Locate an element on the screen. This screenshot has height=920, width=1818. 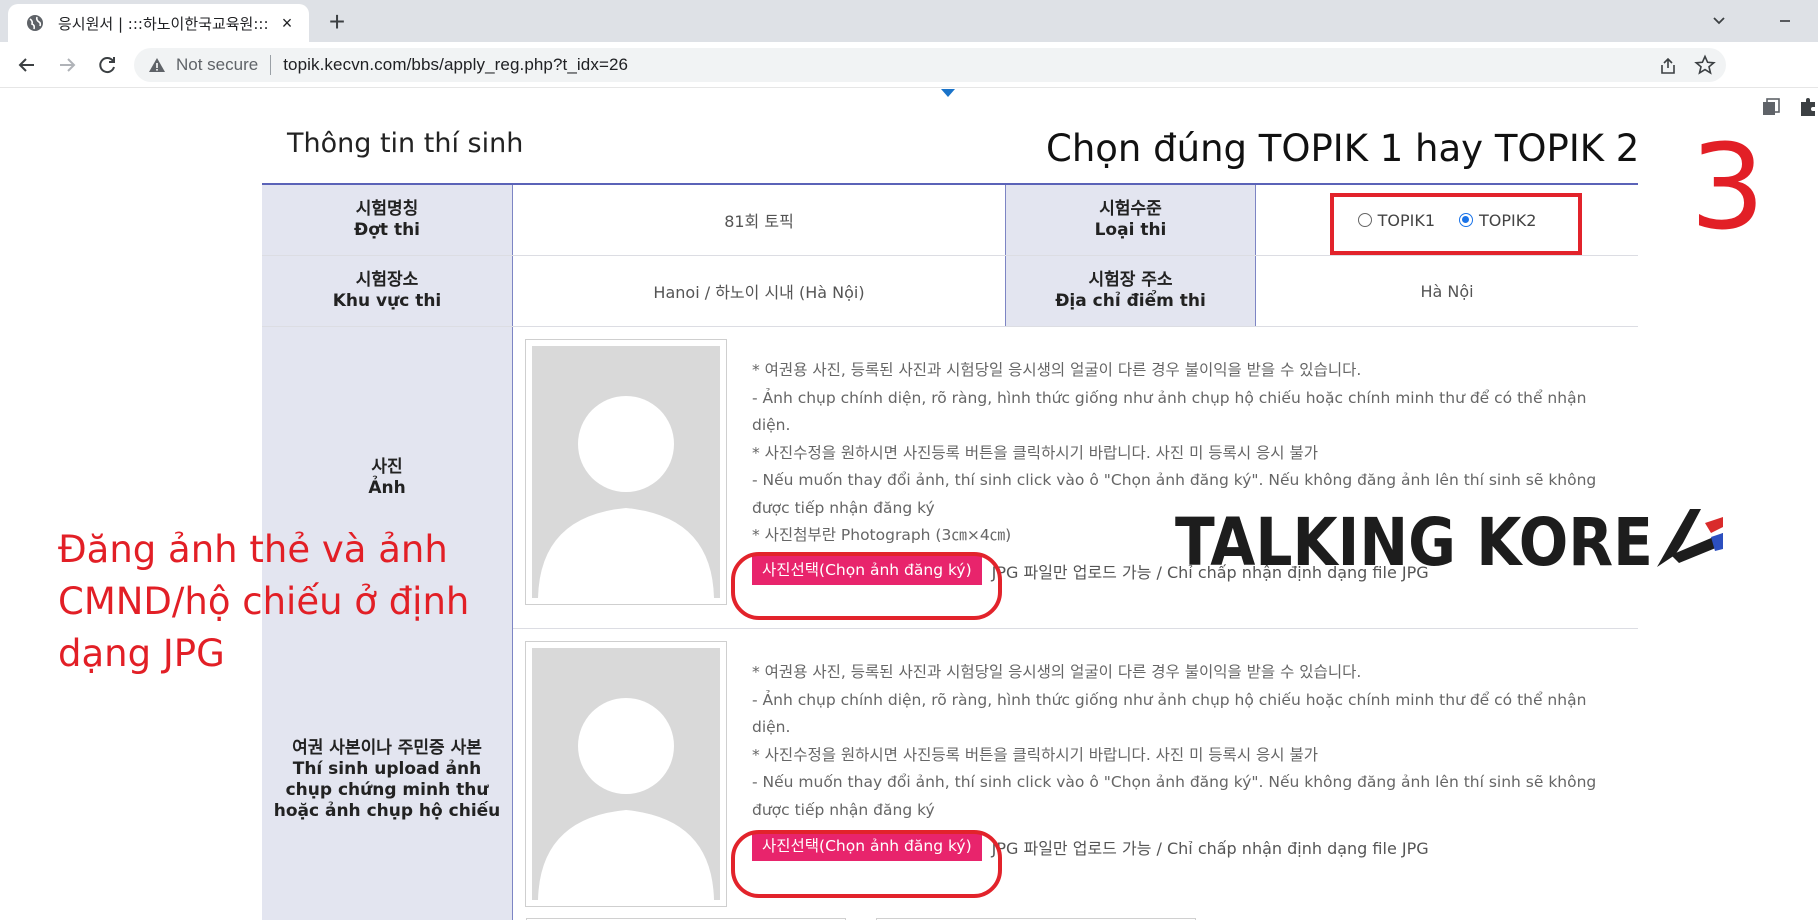
warning-icon is located at coordinates (157, 65).